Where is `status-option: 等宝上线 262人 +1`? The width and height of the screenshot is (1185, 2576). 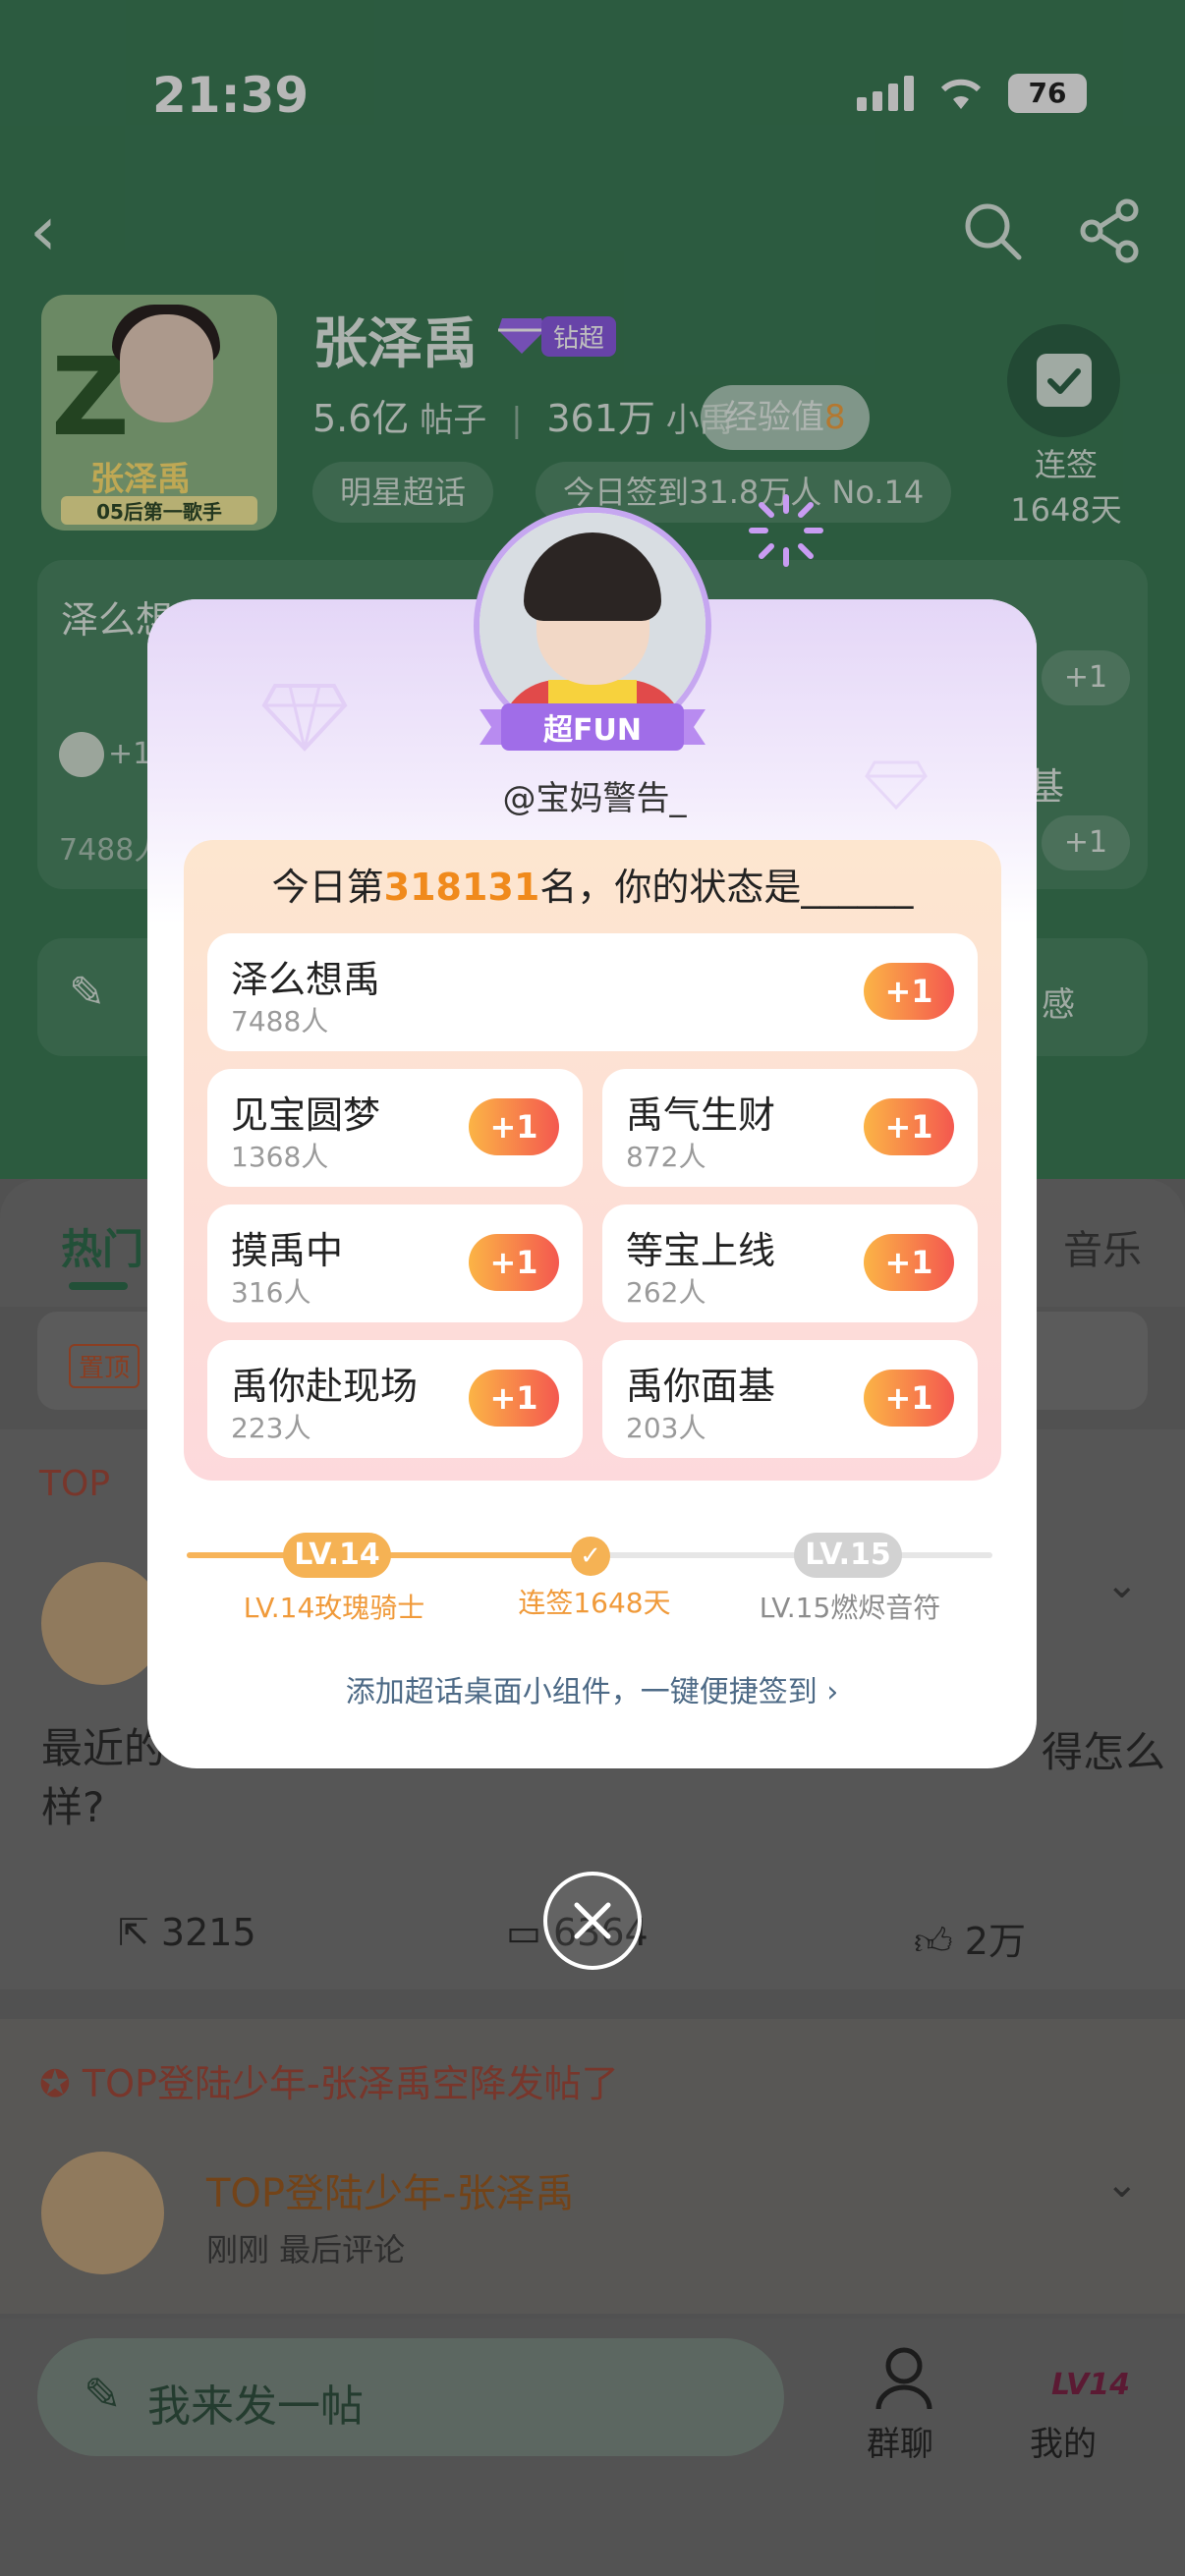
status-option: 等宝上线 262人 +1 is located at coordinates (790, 1263).